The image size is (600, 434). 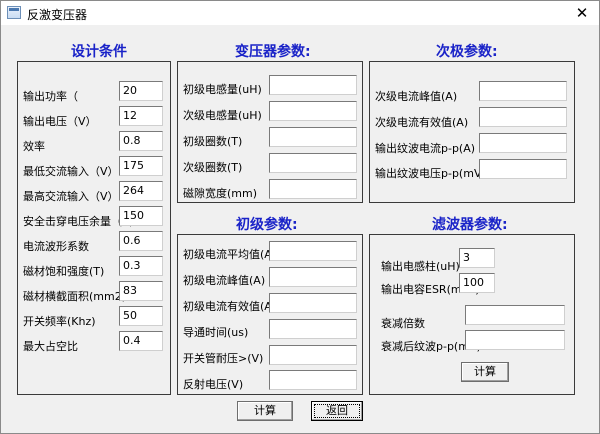 I want to click on filter-label-0: 输出电感柱(uH), so click(x=420, y=266).